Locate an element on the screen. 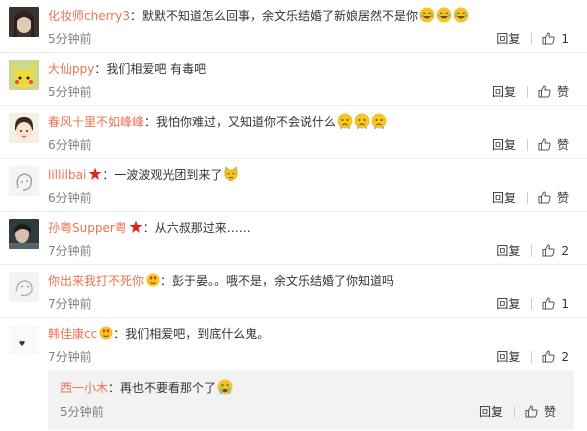 The height and width of the screenshot is (431, 587). username-link: 你出来我打不死你 is located at coordinates (96, 281).